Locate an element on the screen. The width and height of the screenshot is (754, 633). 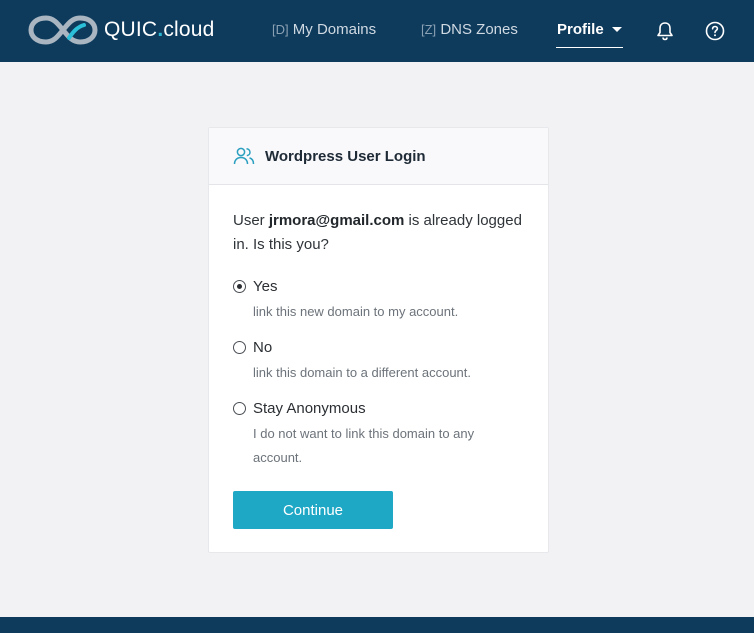
nav-dns-zones: [Z] DNS Zones is located at coordinates (469, 29).